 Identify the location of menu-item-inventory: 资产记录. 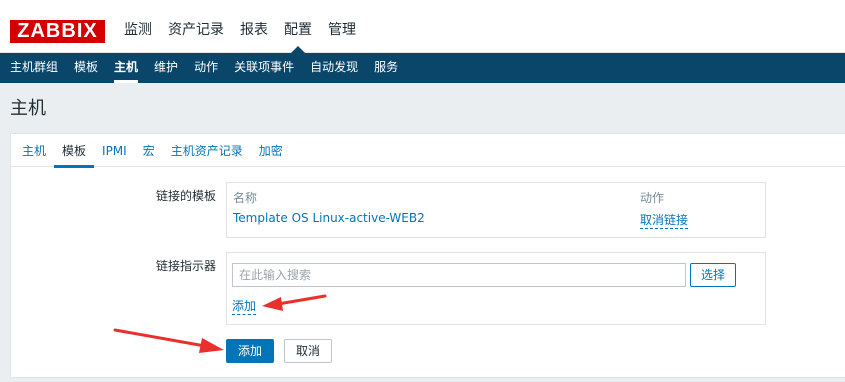
(196, 26).